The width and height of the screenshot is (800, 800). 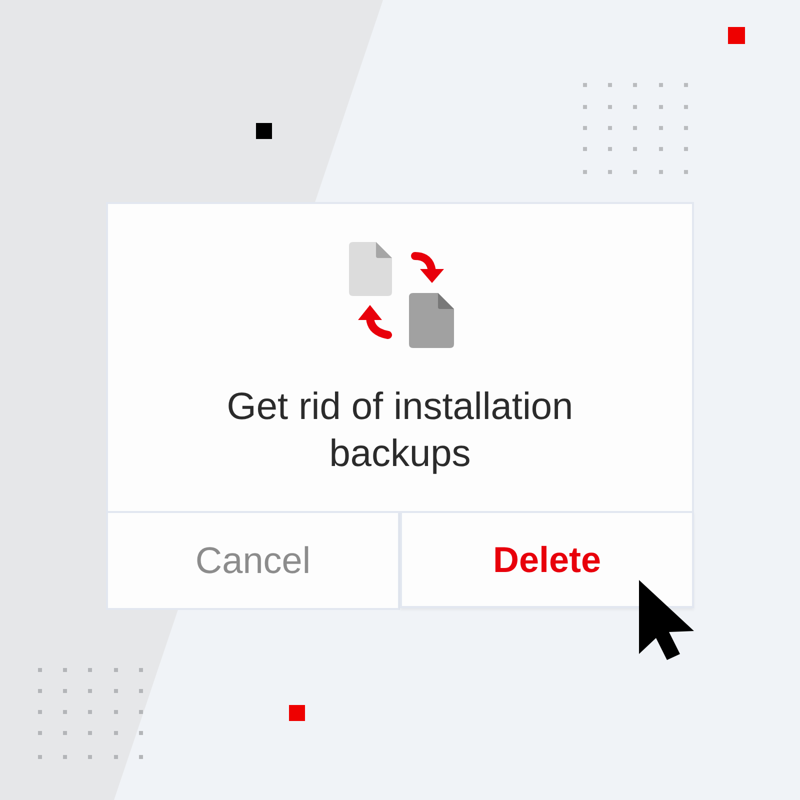 I want to click on dialog-message: Get rid of installation backups, so click(x=400, y=431).